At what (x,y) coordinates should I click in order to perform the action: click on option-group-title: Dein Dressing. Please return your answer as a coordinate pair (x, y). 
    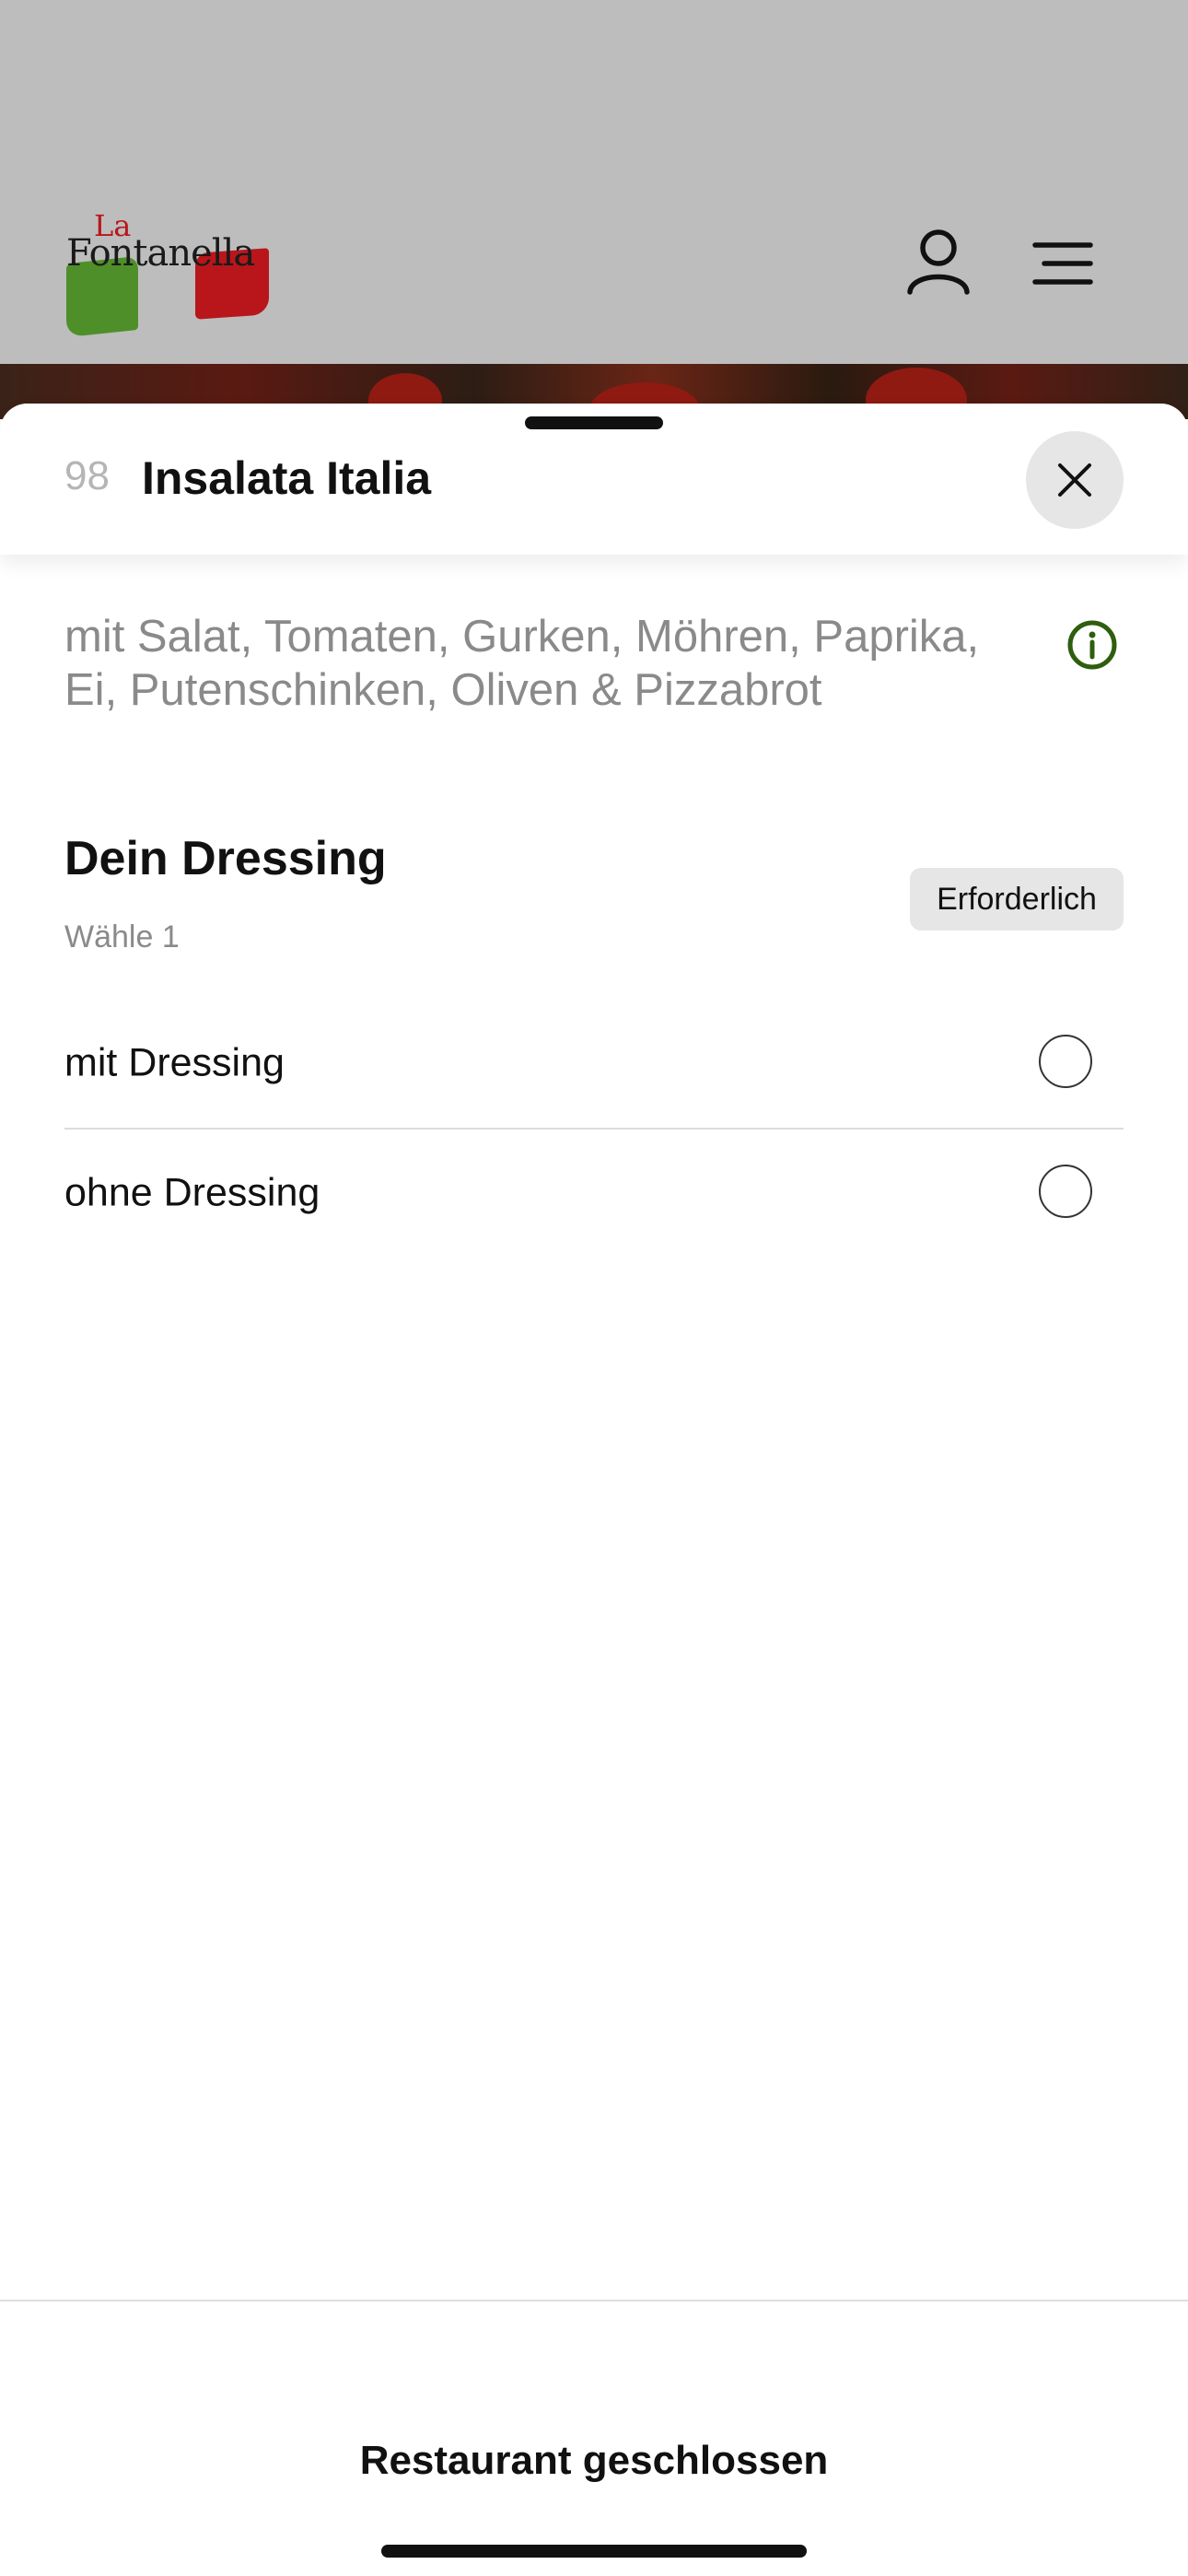
    Looking at the image, I should click on (225, 859).